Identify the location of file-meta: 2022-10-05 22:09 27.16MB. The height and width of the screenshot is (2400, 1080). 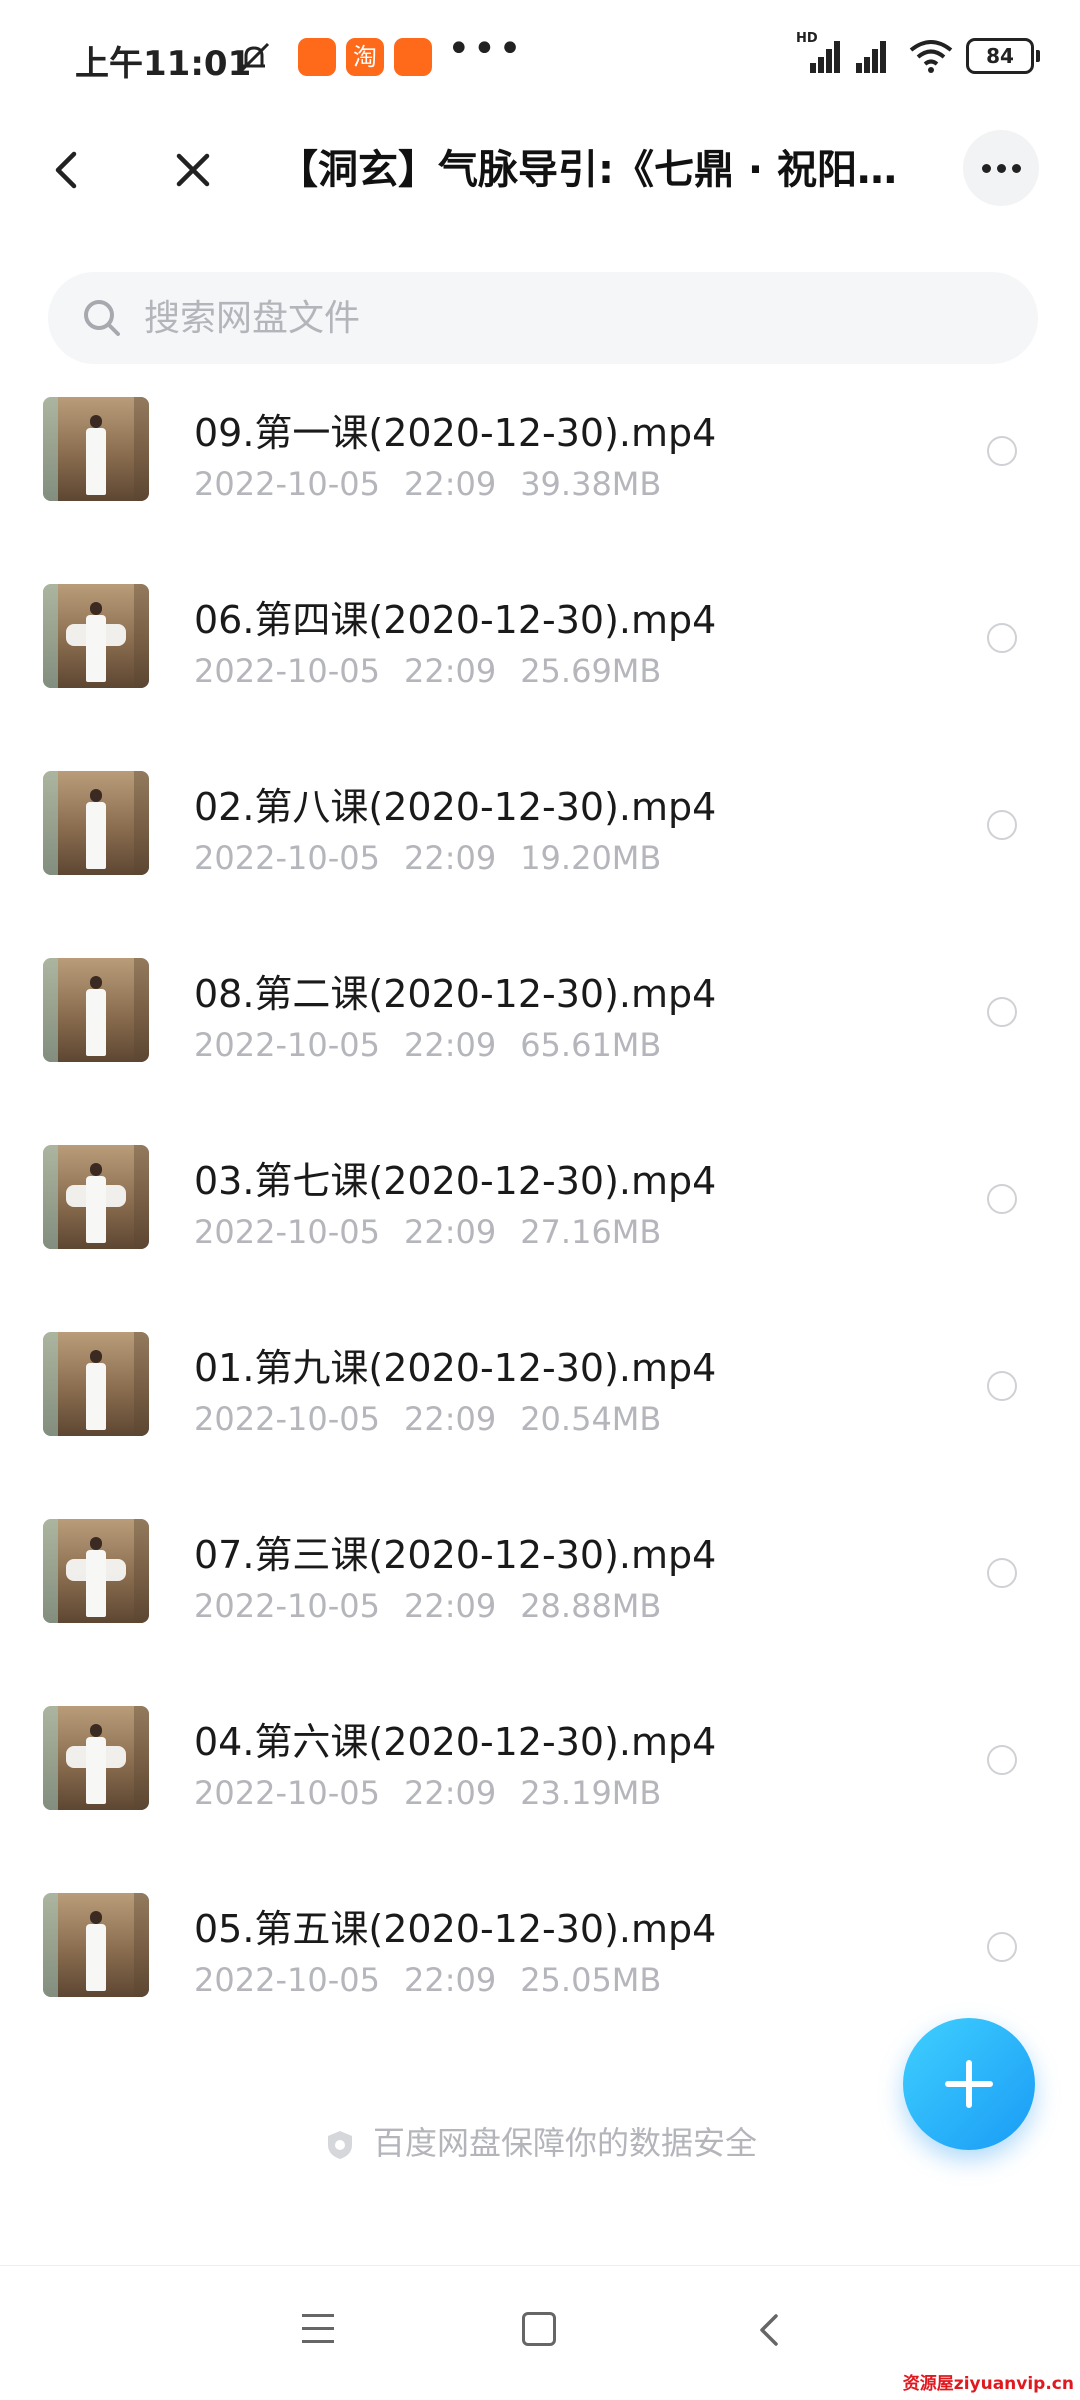
(439, 1232).